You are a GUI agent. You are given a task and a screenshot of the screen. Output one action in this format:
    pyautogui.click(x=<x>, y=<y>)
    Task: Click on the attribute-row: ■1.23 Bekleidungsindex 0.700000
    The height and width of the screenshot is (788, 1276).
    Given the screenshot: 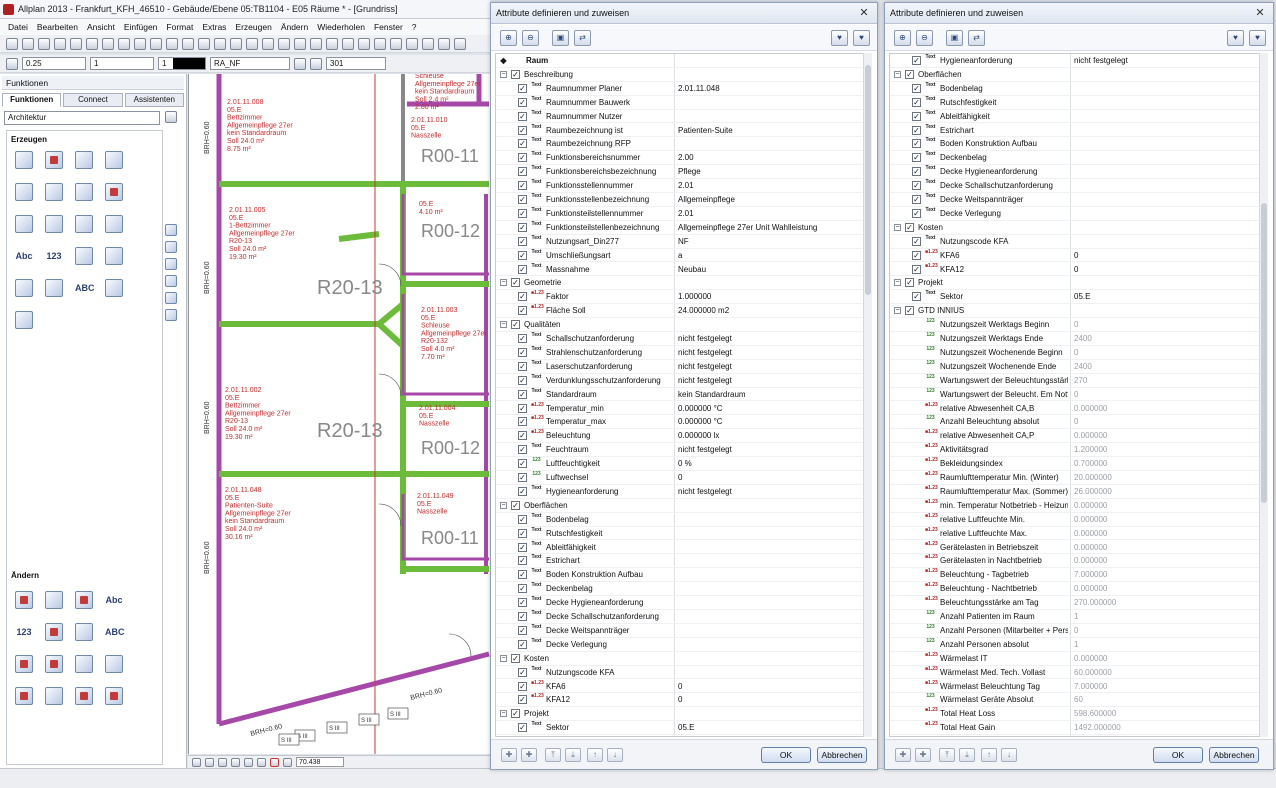 What is the action you would take?
    pyautogui.click(x=1075, y=464)
    